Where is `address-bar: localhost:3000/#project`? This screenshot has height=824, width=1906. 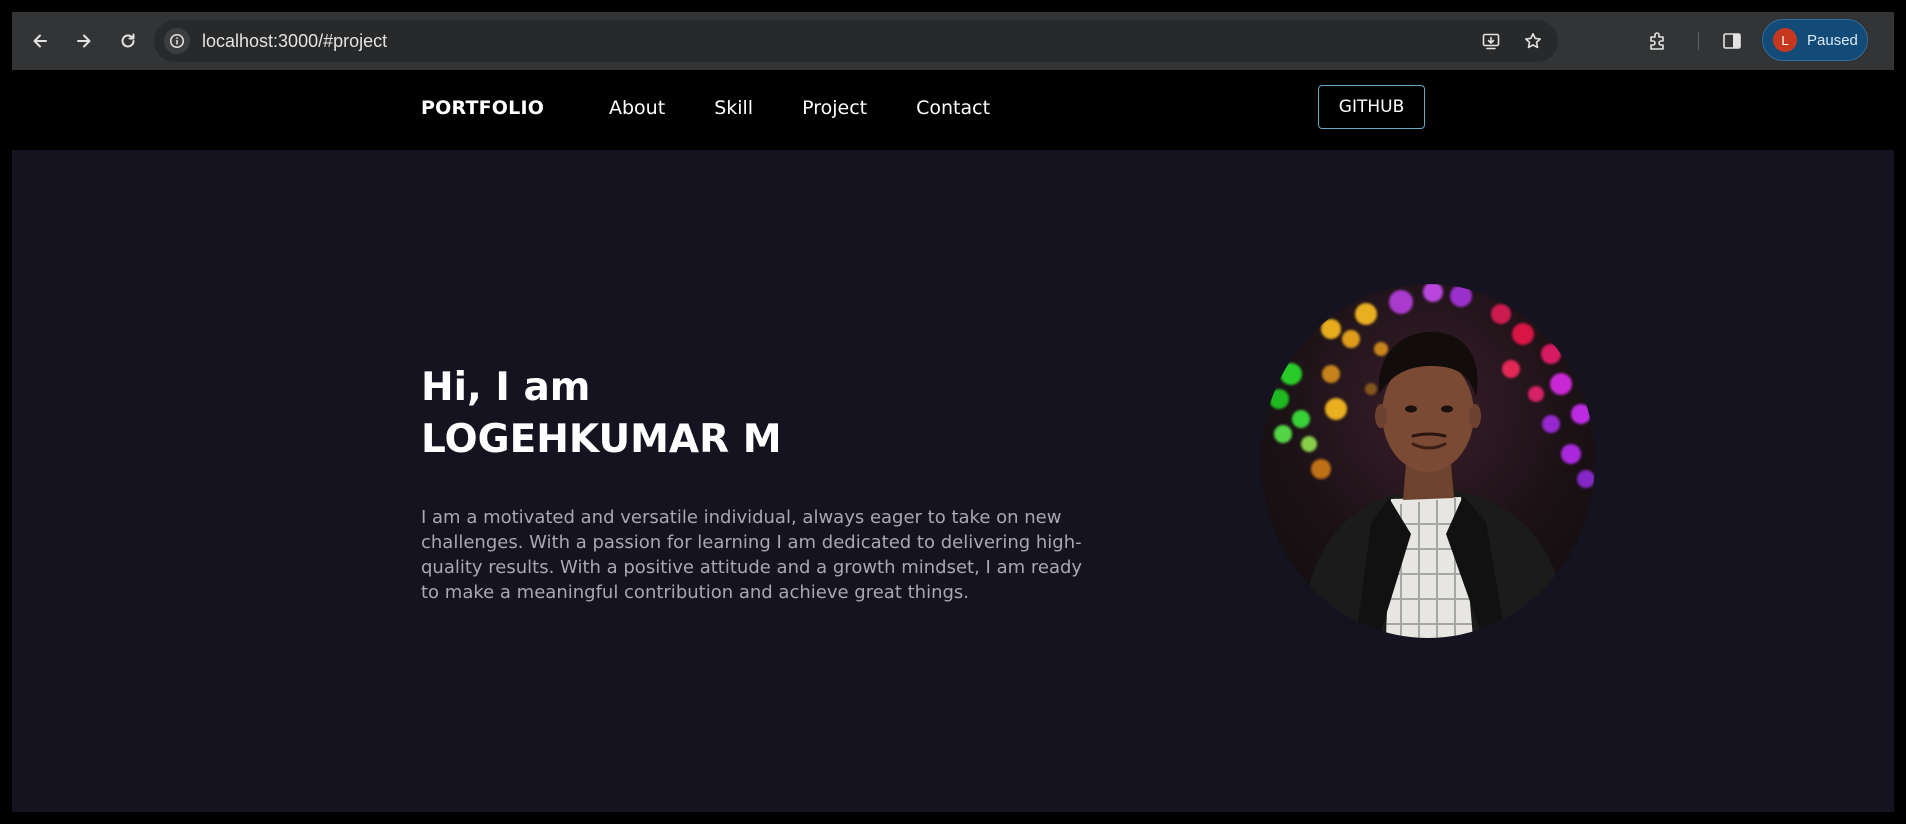 address-bar: localhost:3000/#project is located at coordinates (856, 41).